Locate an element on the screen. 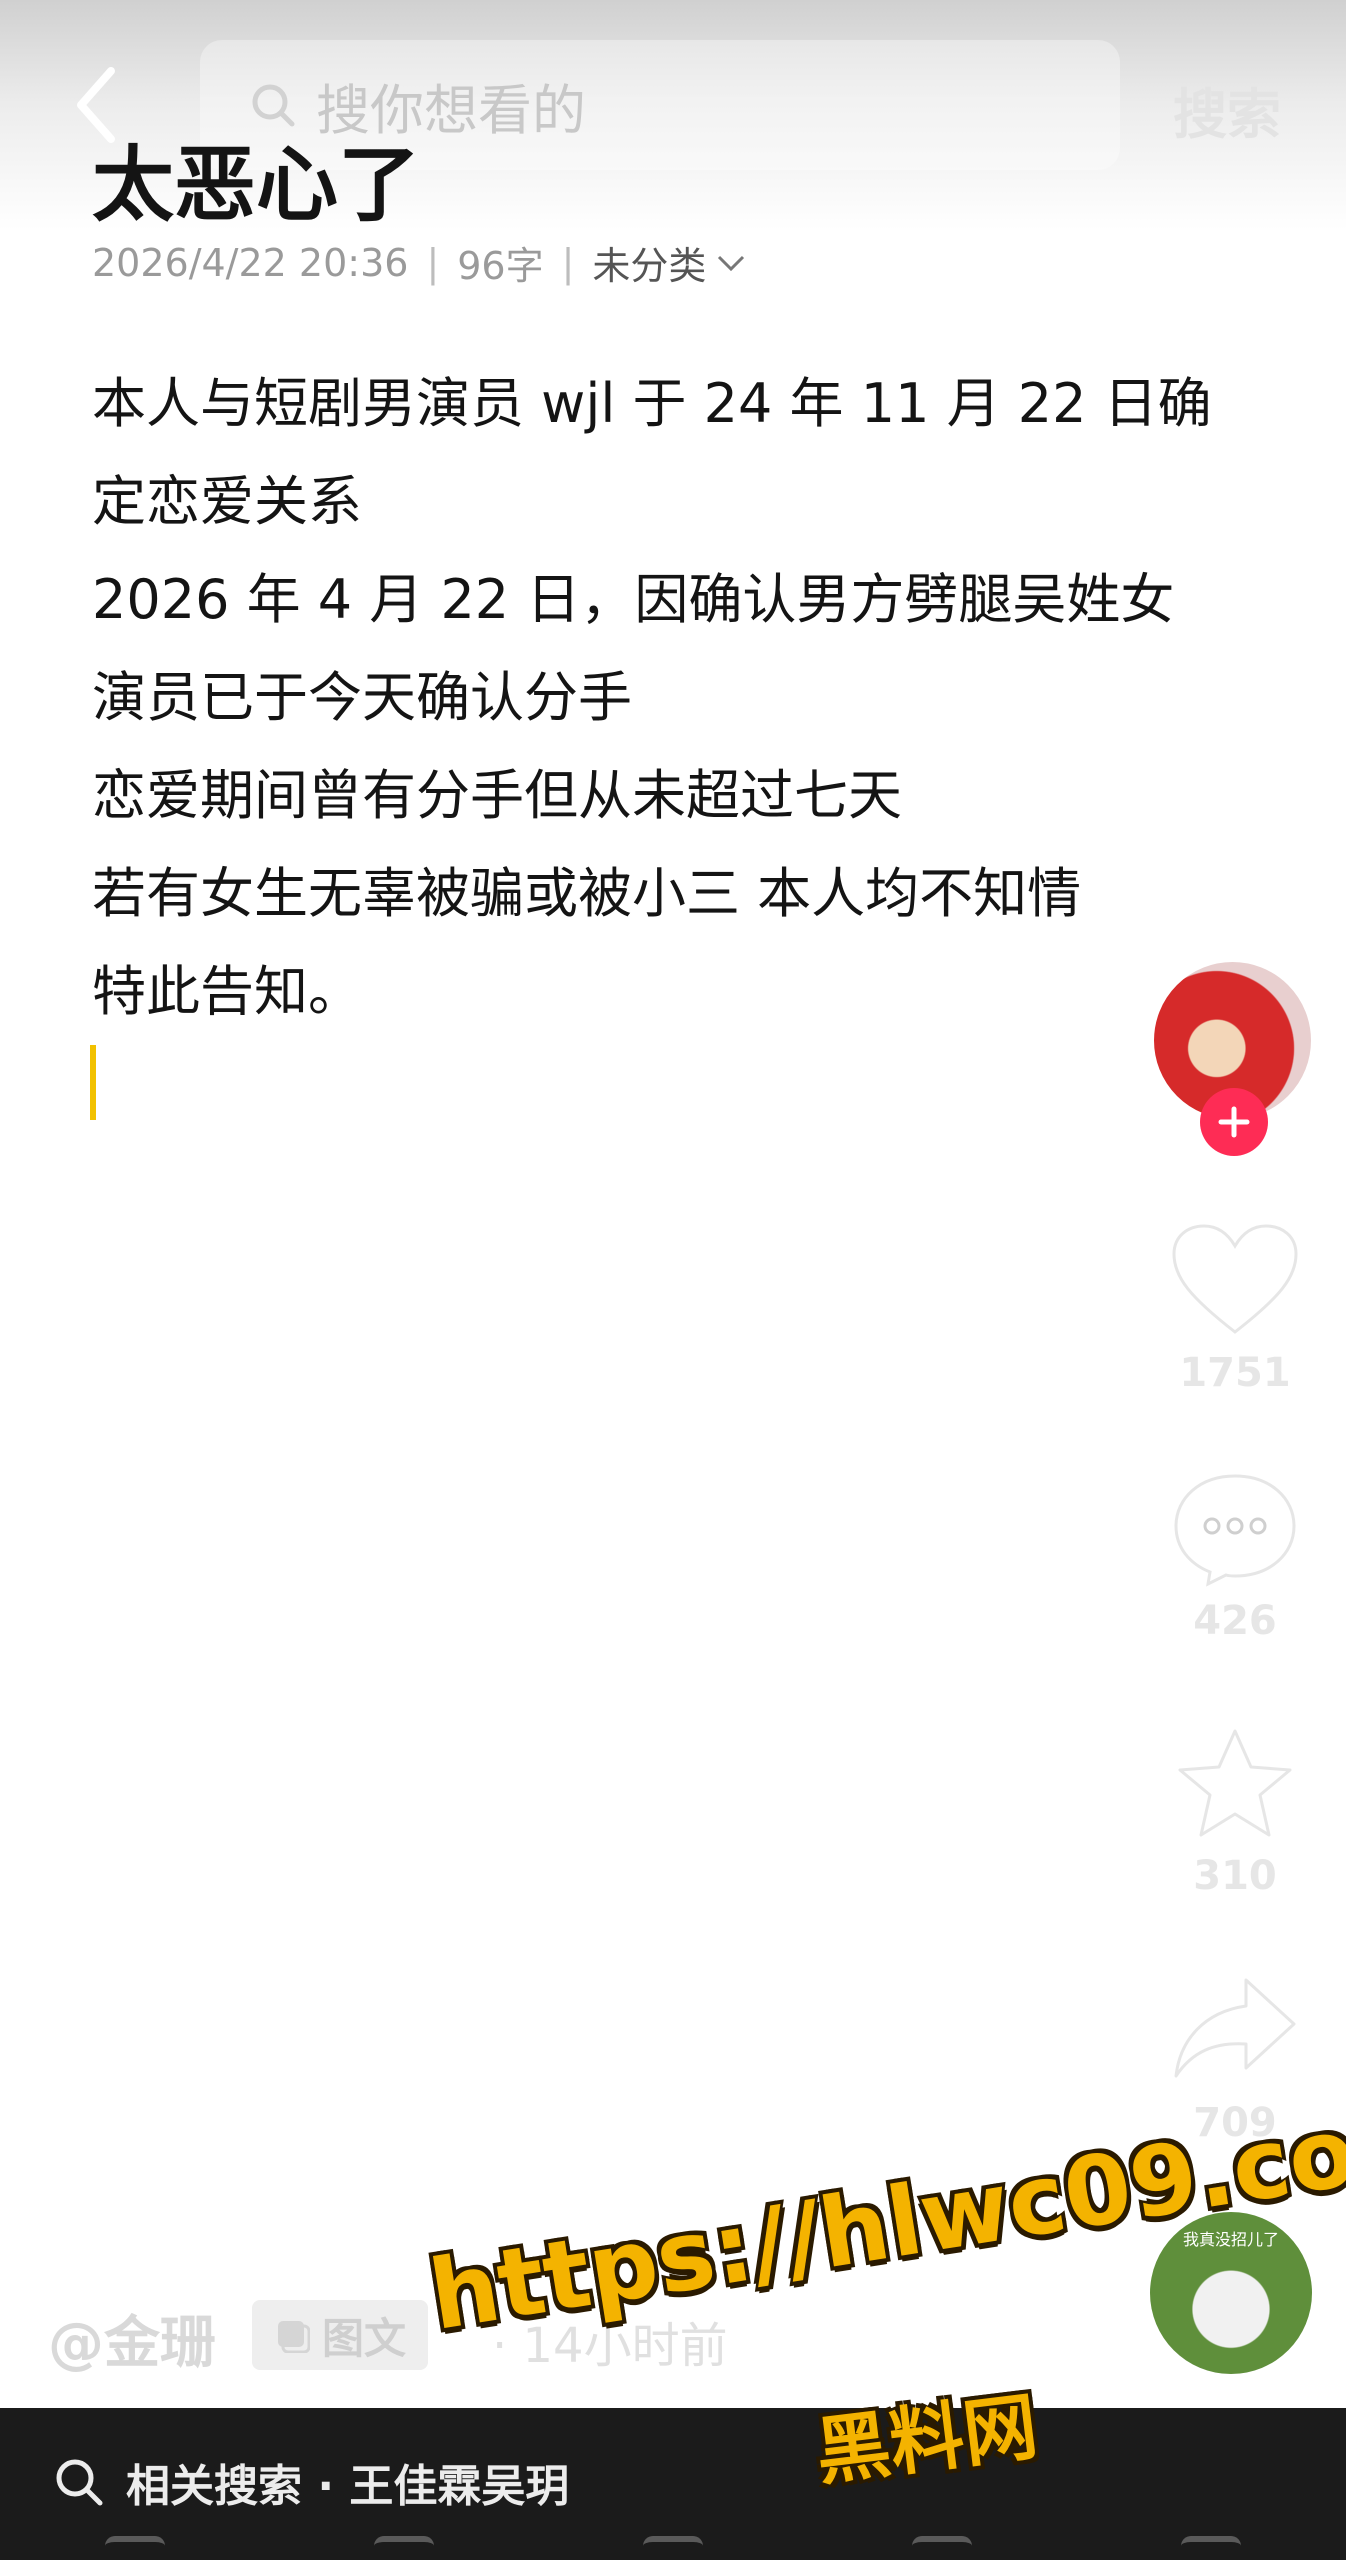 Image resolution: width=1346 pixels, height=2560 pixels. post-type-badge: 图文 is located at coordinates (340, 2335).